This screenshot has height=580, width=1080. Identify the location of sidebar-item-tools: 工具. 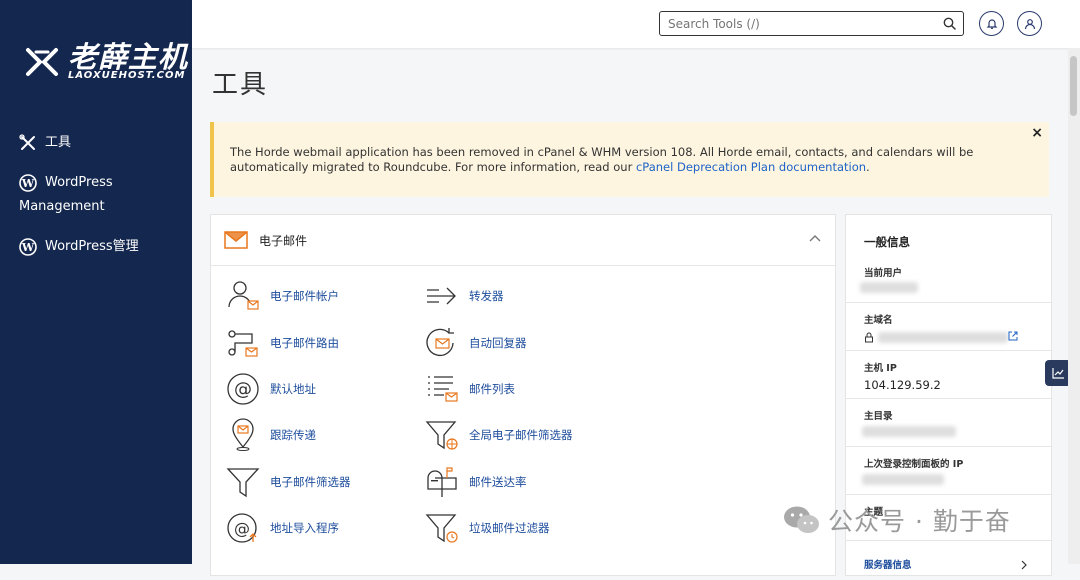
(103, 143).